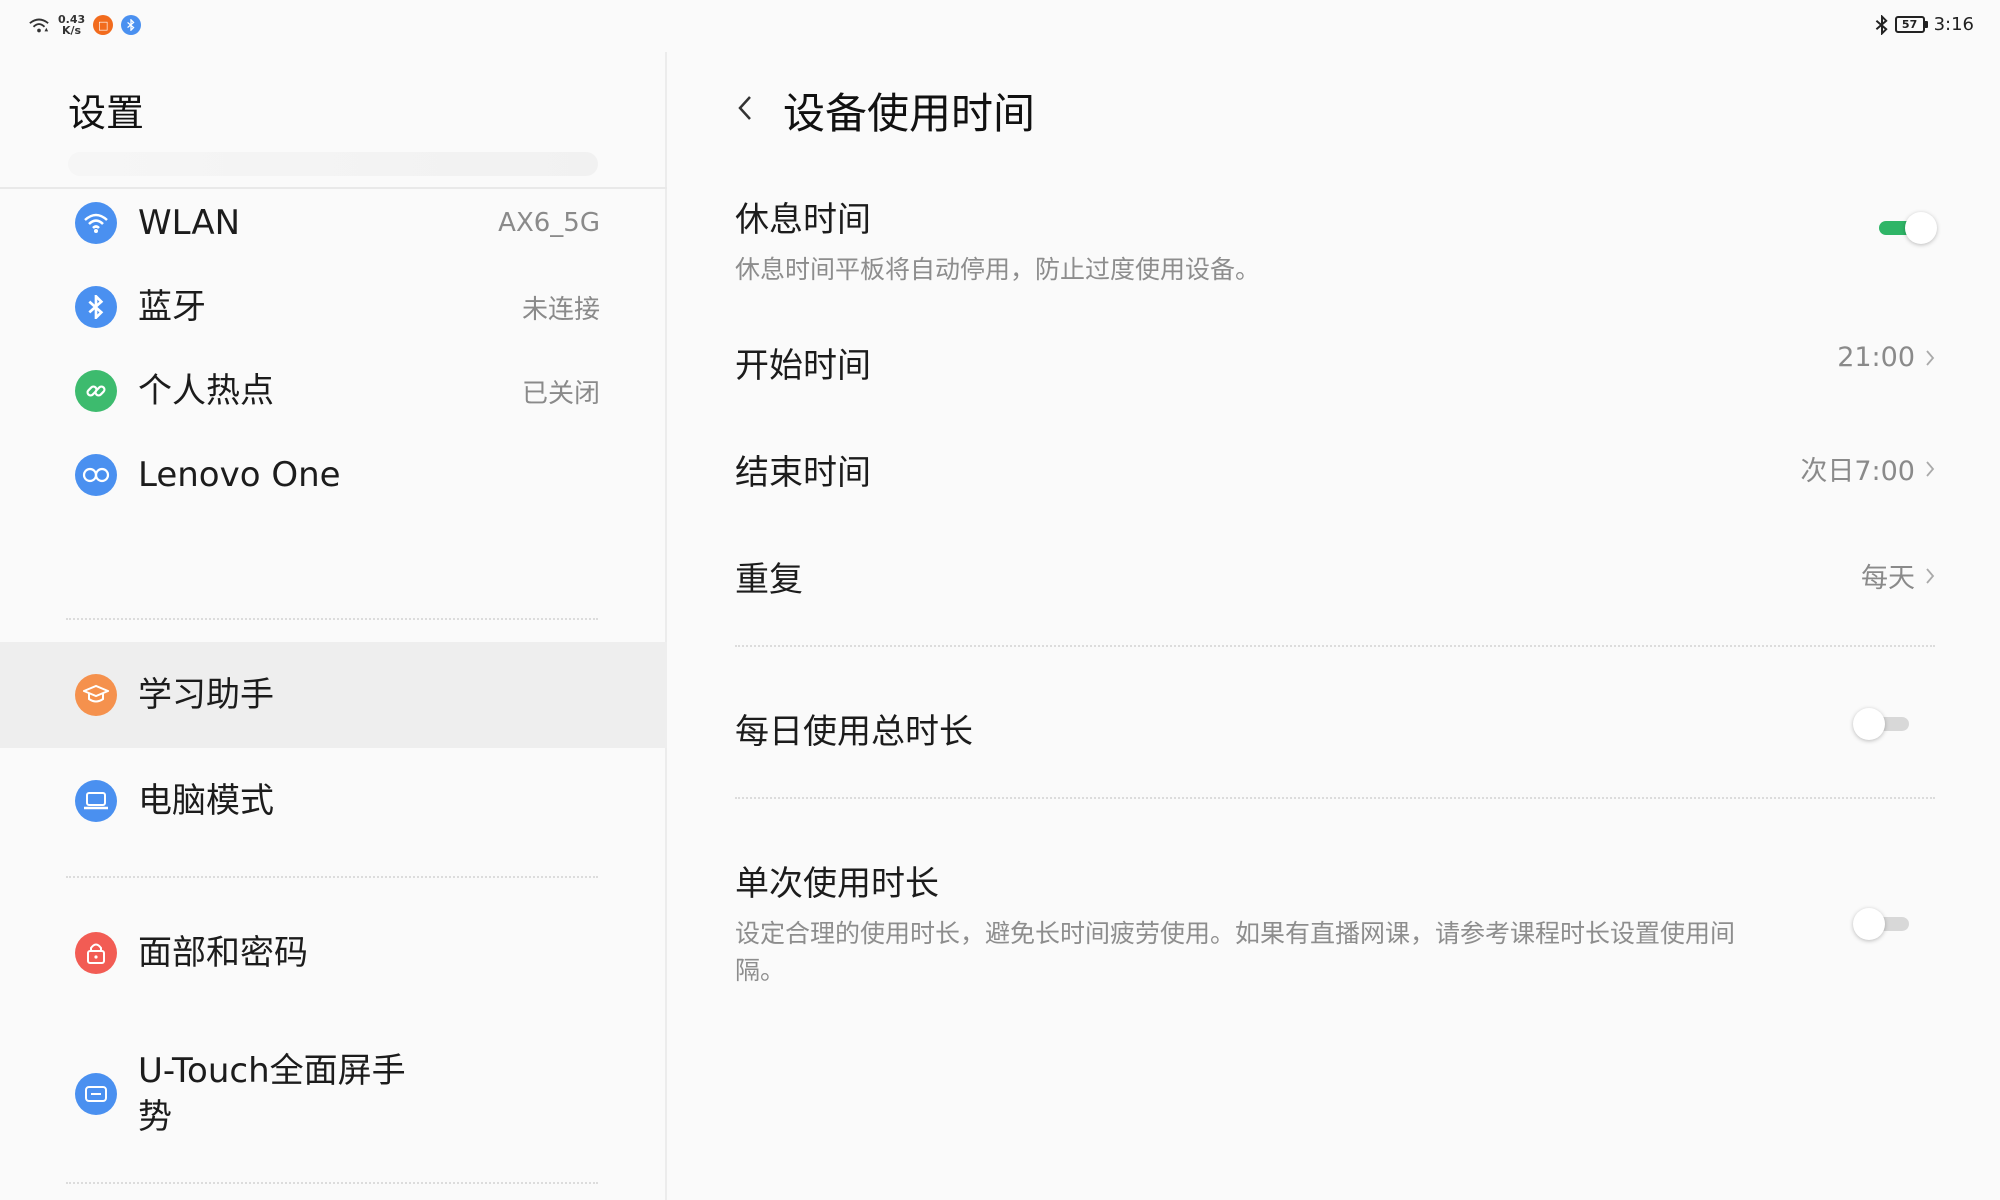 The height and width of the screenshot is (1200, 2000). Describe the element at coordinates (39, 25) in the screenshot. I see `wifi-signal-icon` at that location.